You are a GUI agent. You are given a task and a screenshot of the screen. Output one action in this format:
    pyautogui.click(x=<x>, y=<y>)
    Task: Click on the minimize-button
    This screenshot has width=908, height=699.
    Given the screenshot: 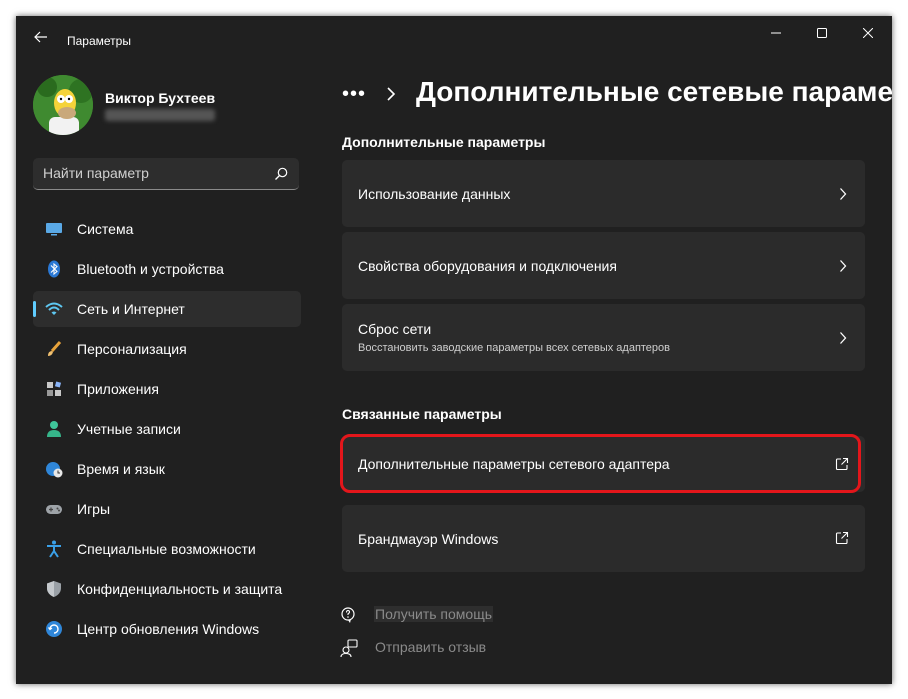 What is the action you would take?
    pyautogui.click(x=776, y=33)
    